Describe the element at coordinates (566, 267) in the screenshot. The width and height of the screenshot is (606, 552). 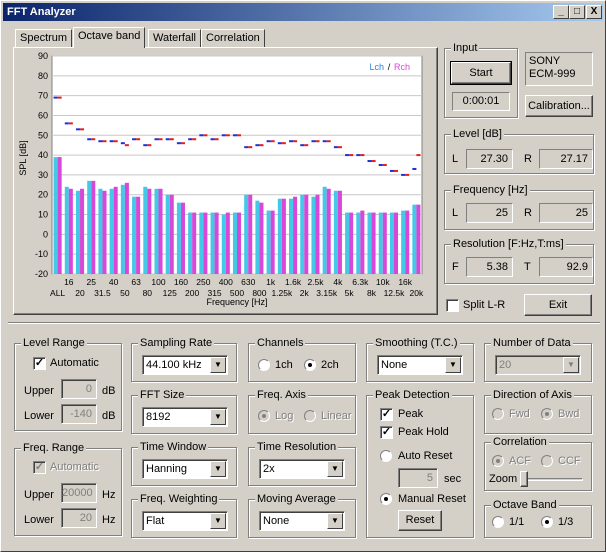
I see `resolution-t-value: 92.9` at that location.